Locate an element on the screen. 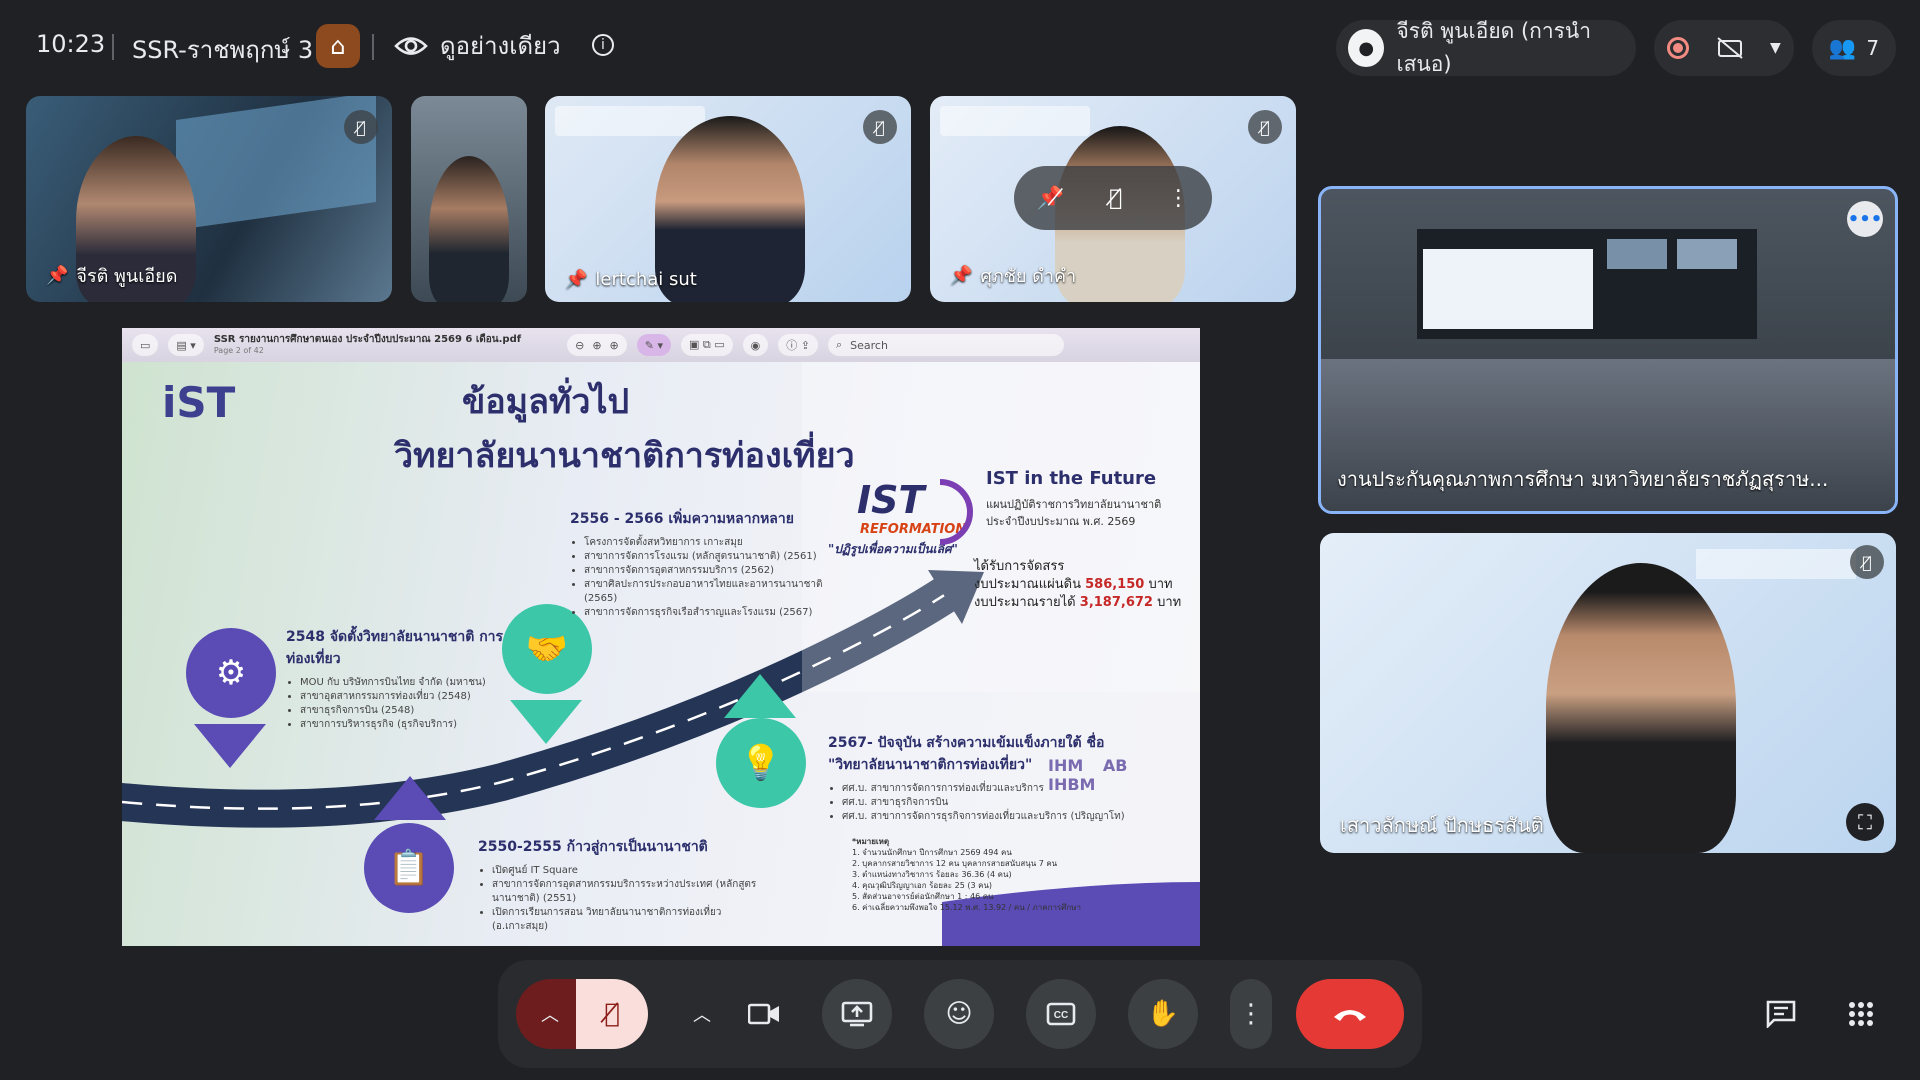 The height and width of the screenshot is (1080, 1920). recording-controls: ▼ is located at coordinates (1724, 48).